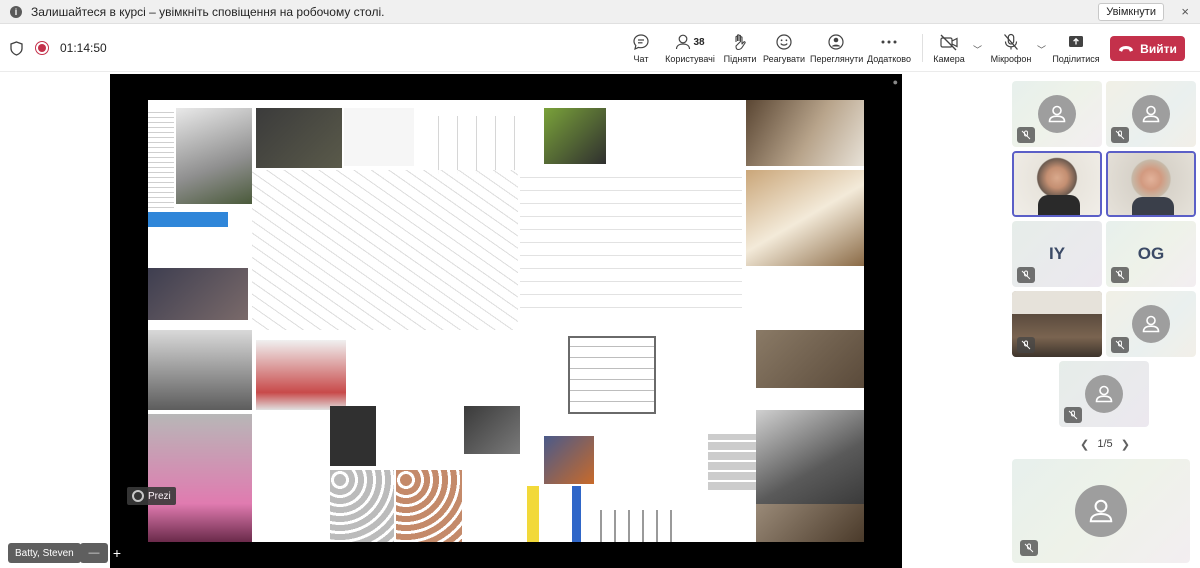 This screenshot has width=1200, height=568. What do you see at coordinates (1084, 444) in the screenshot?
I see `chevron-left-icon: ❮` at bounding box center [1084, 444].